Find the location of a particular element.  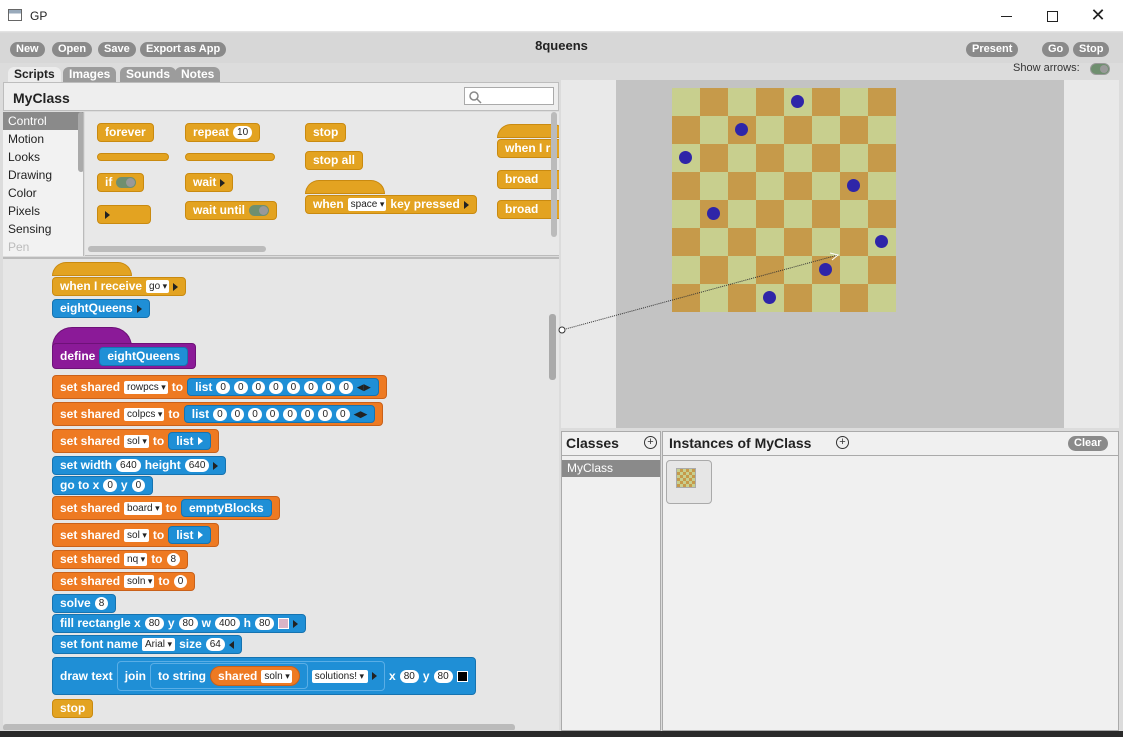

classes-title: Classes is located at coordinates (592, 443).